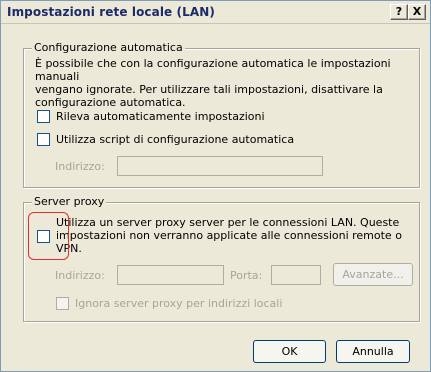  I want to click on bypass-local-checkbox, so click(62, 303).